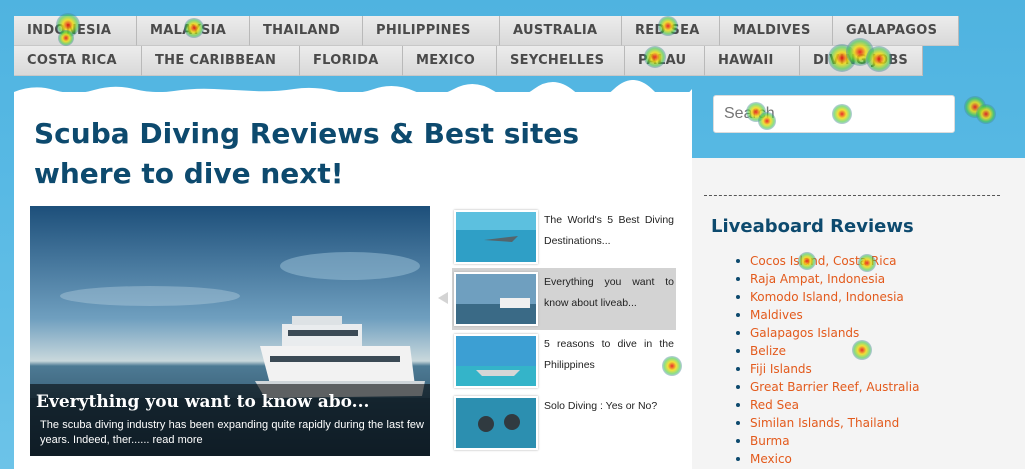 The width and height of the screenshot is (1025, 469). What do you see at coordinates (431, 31) in the screenshot?
I see `nav-item-philippines: PHILIPPINES` at bounding box center [431, 31].